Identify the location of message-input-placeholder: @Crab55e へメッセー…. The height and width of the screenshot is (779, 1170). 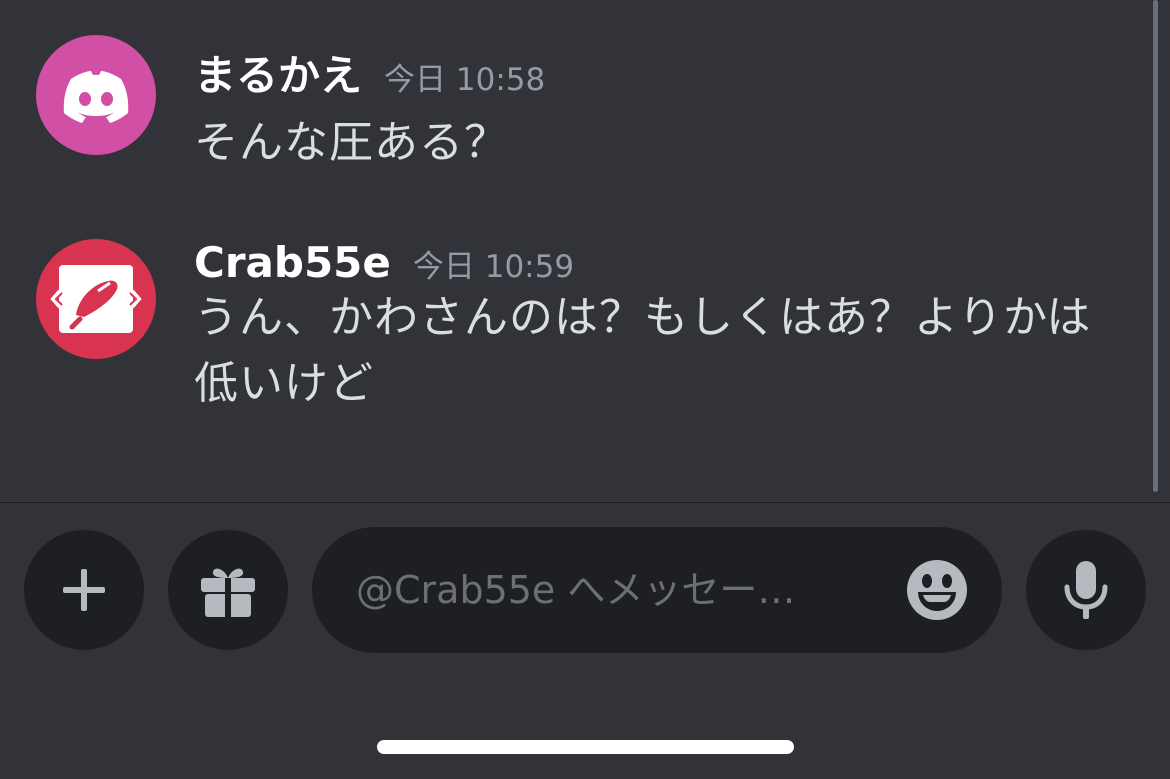
(576, 590).